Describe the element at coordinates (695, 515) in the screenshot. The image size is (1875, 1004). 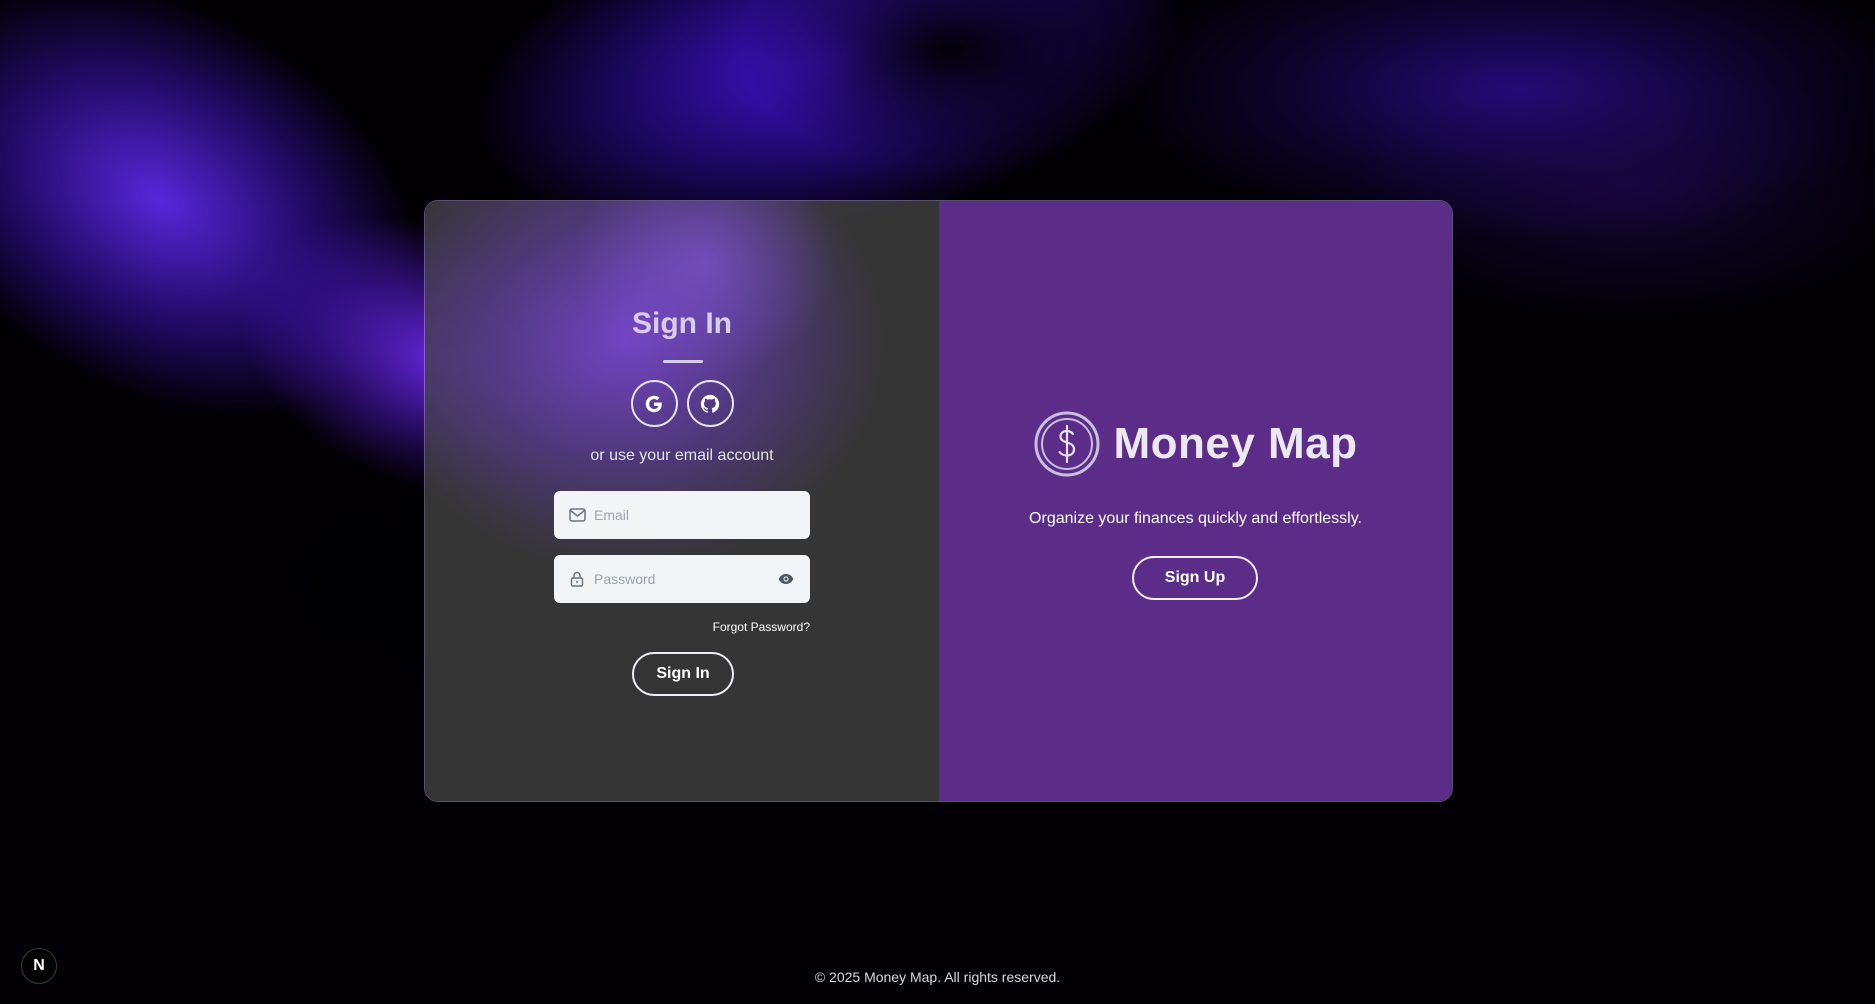
I see `email-input` at that location.